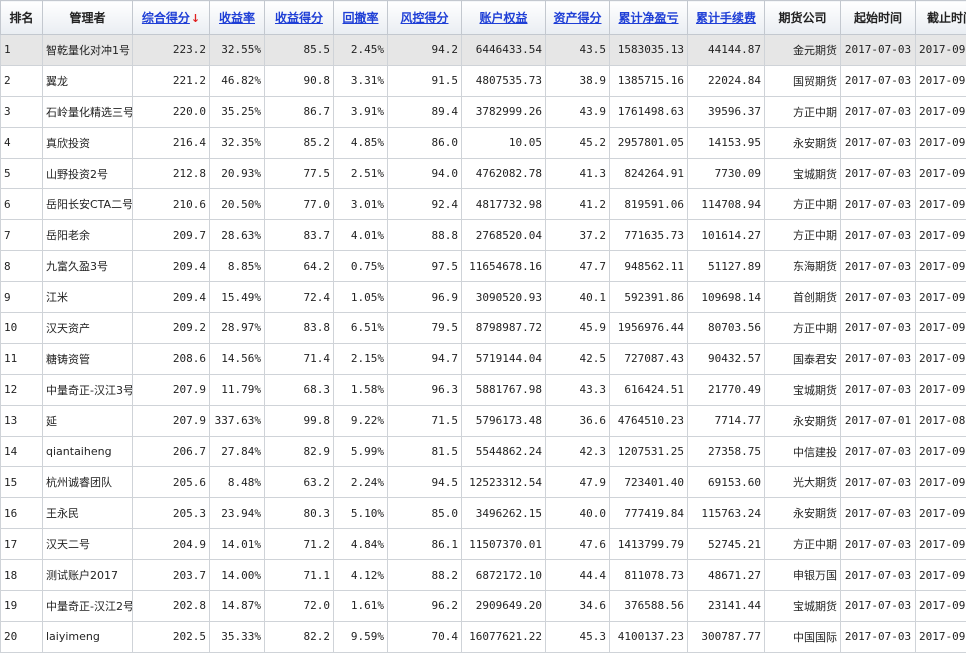 The height and width of the screenshot is (653, 966). What do you see at coordinates (87, 142) in the screenshot?
I see `cell-manager: 真欣投资` at bounding box center [87, 142].